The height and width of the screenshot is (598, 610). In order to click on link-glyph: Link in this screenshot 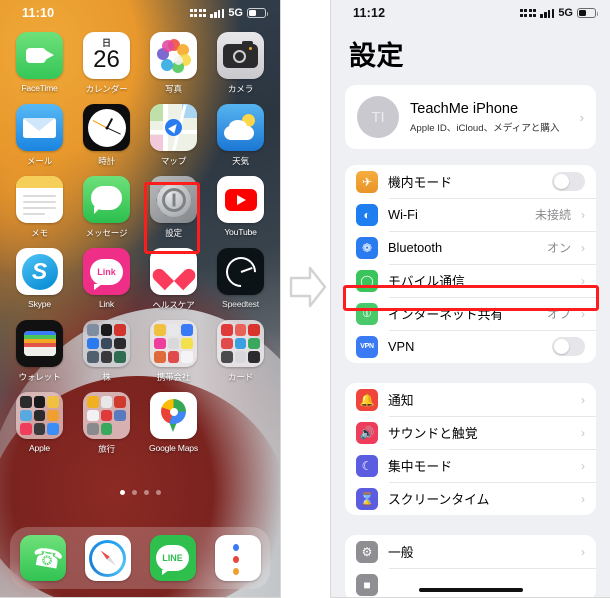, I will do `click(106, 274)`.